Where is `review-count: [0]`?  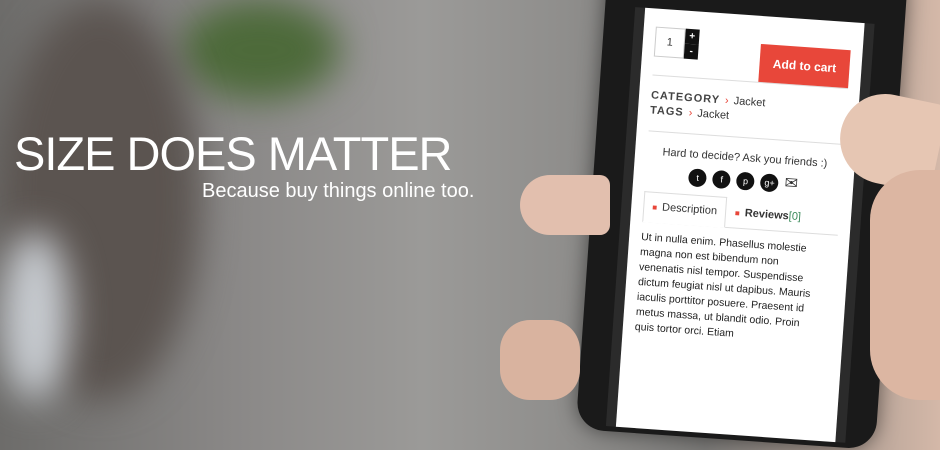
review-count: [0] is located at coordinates (795, 217).